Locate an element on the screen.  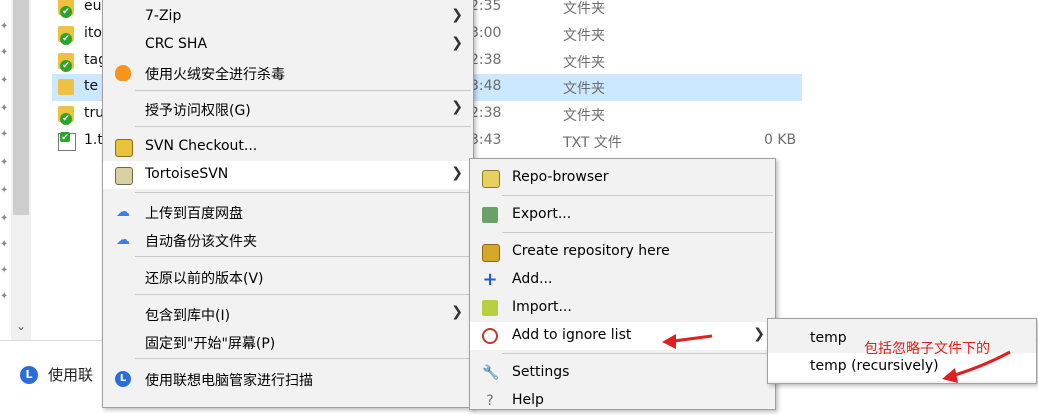
annotation-text: 包括忽略子文件下的 is located at coordinates (927, 349).